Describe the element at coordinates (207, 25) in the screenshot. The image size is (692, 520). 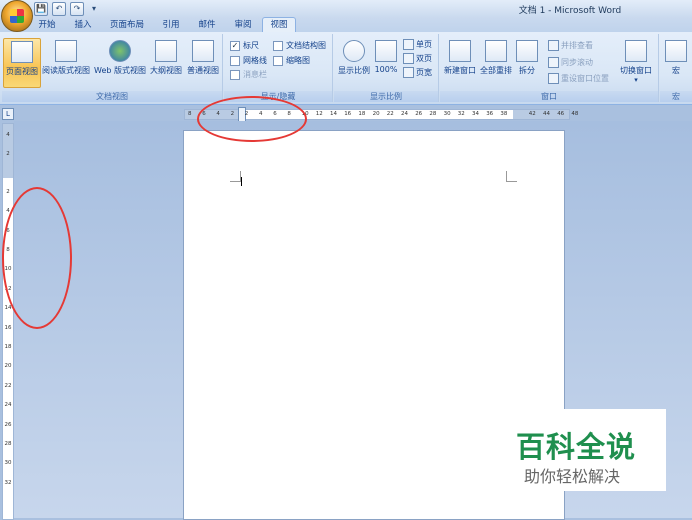
I see `tab-mailings: 邮件` at that location.